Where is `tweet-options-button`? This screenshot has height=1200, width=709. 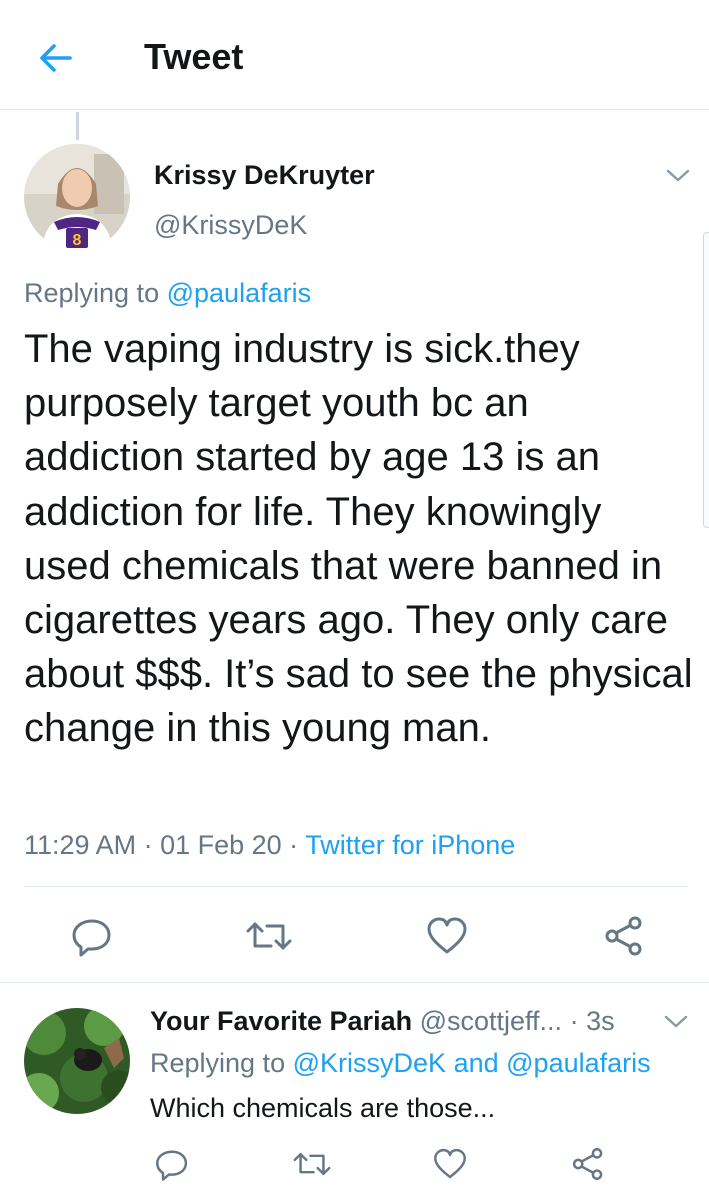
tweet-options-button is located at coordinates (678, 176).